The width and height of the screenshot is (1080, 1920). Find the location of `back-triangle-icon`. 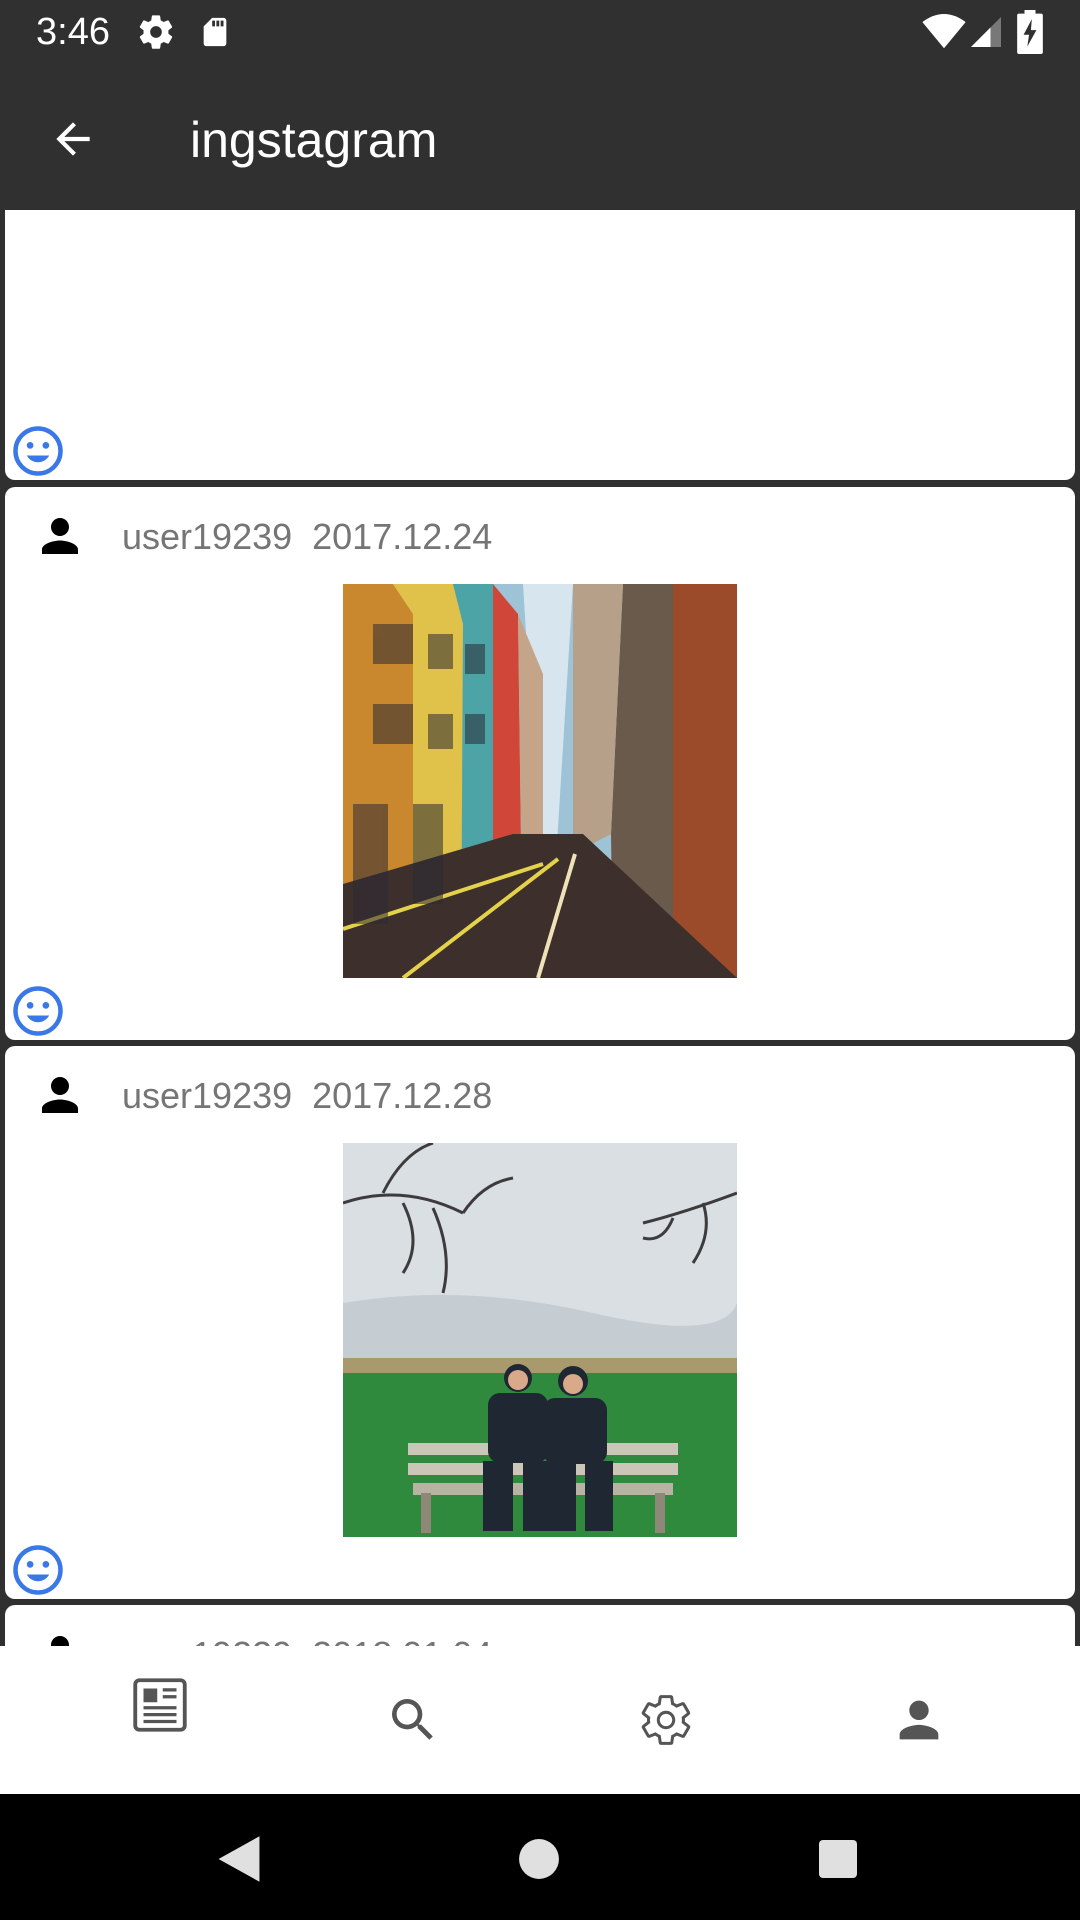

back-triangle-icon is located at coordinates (239, 1859).